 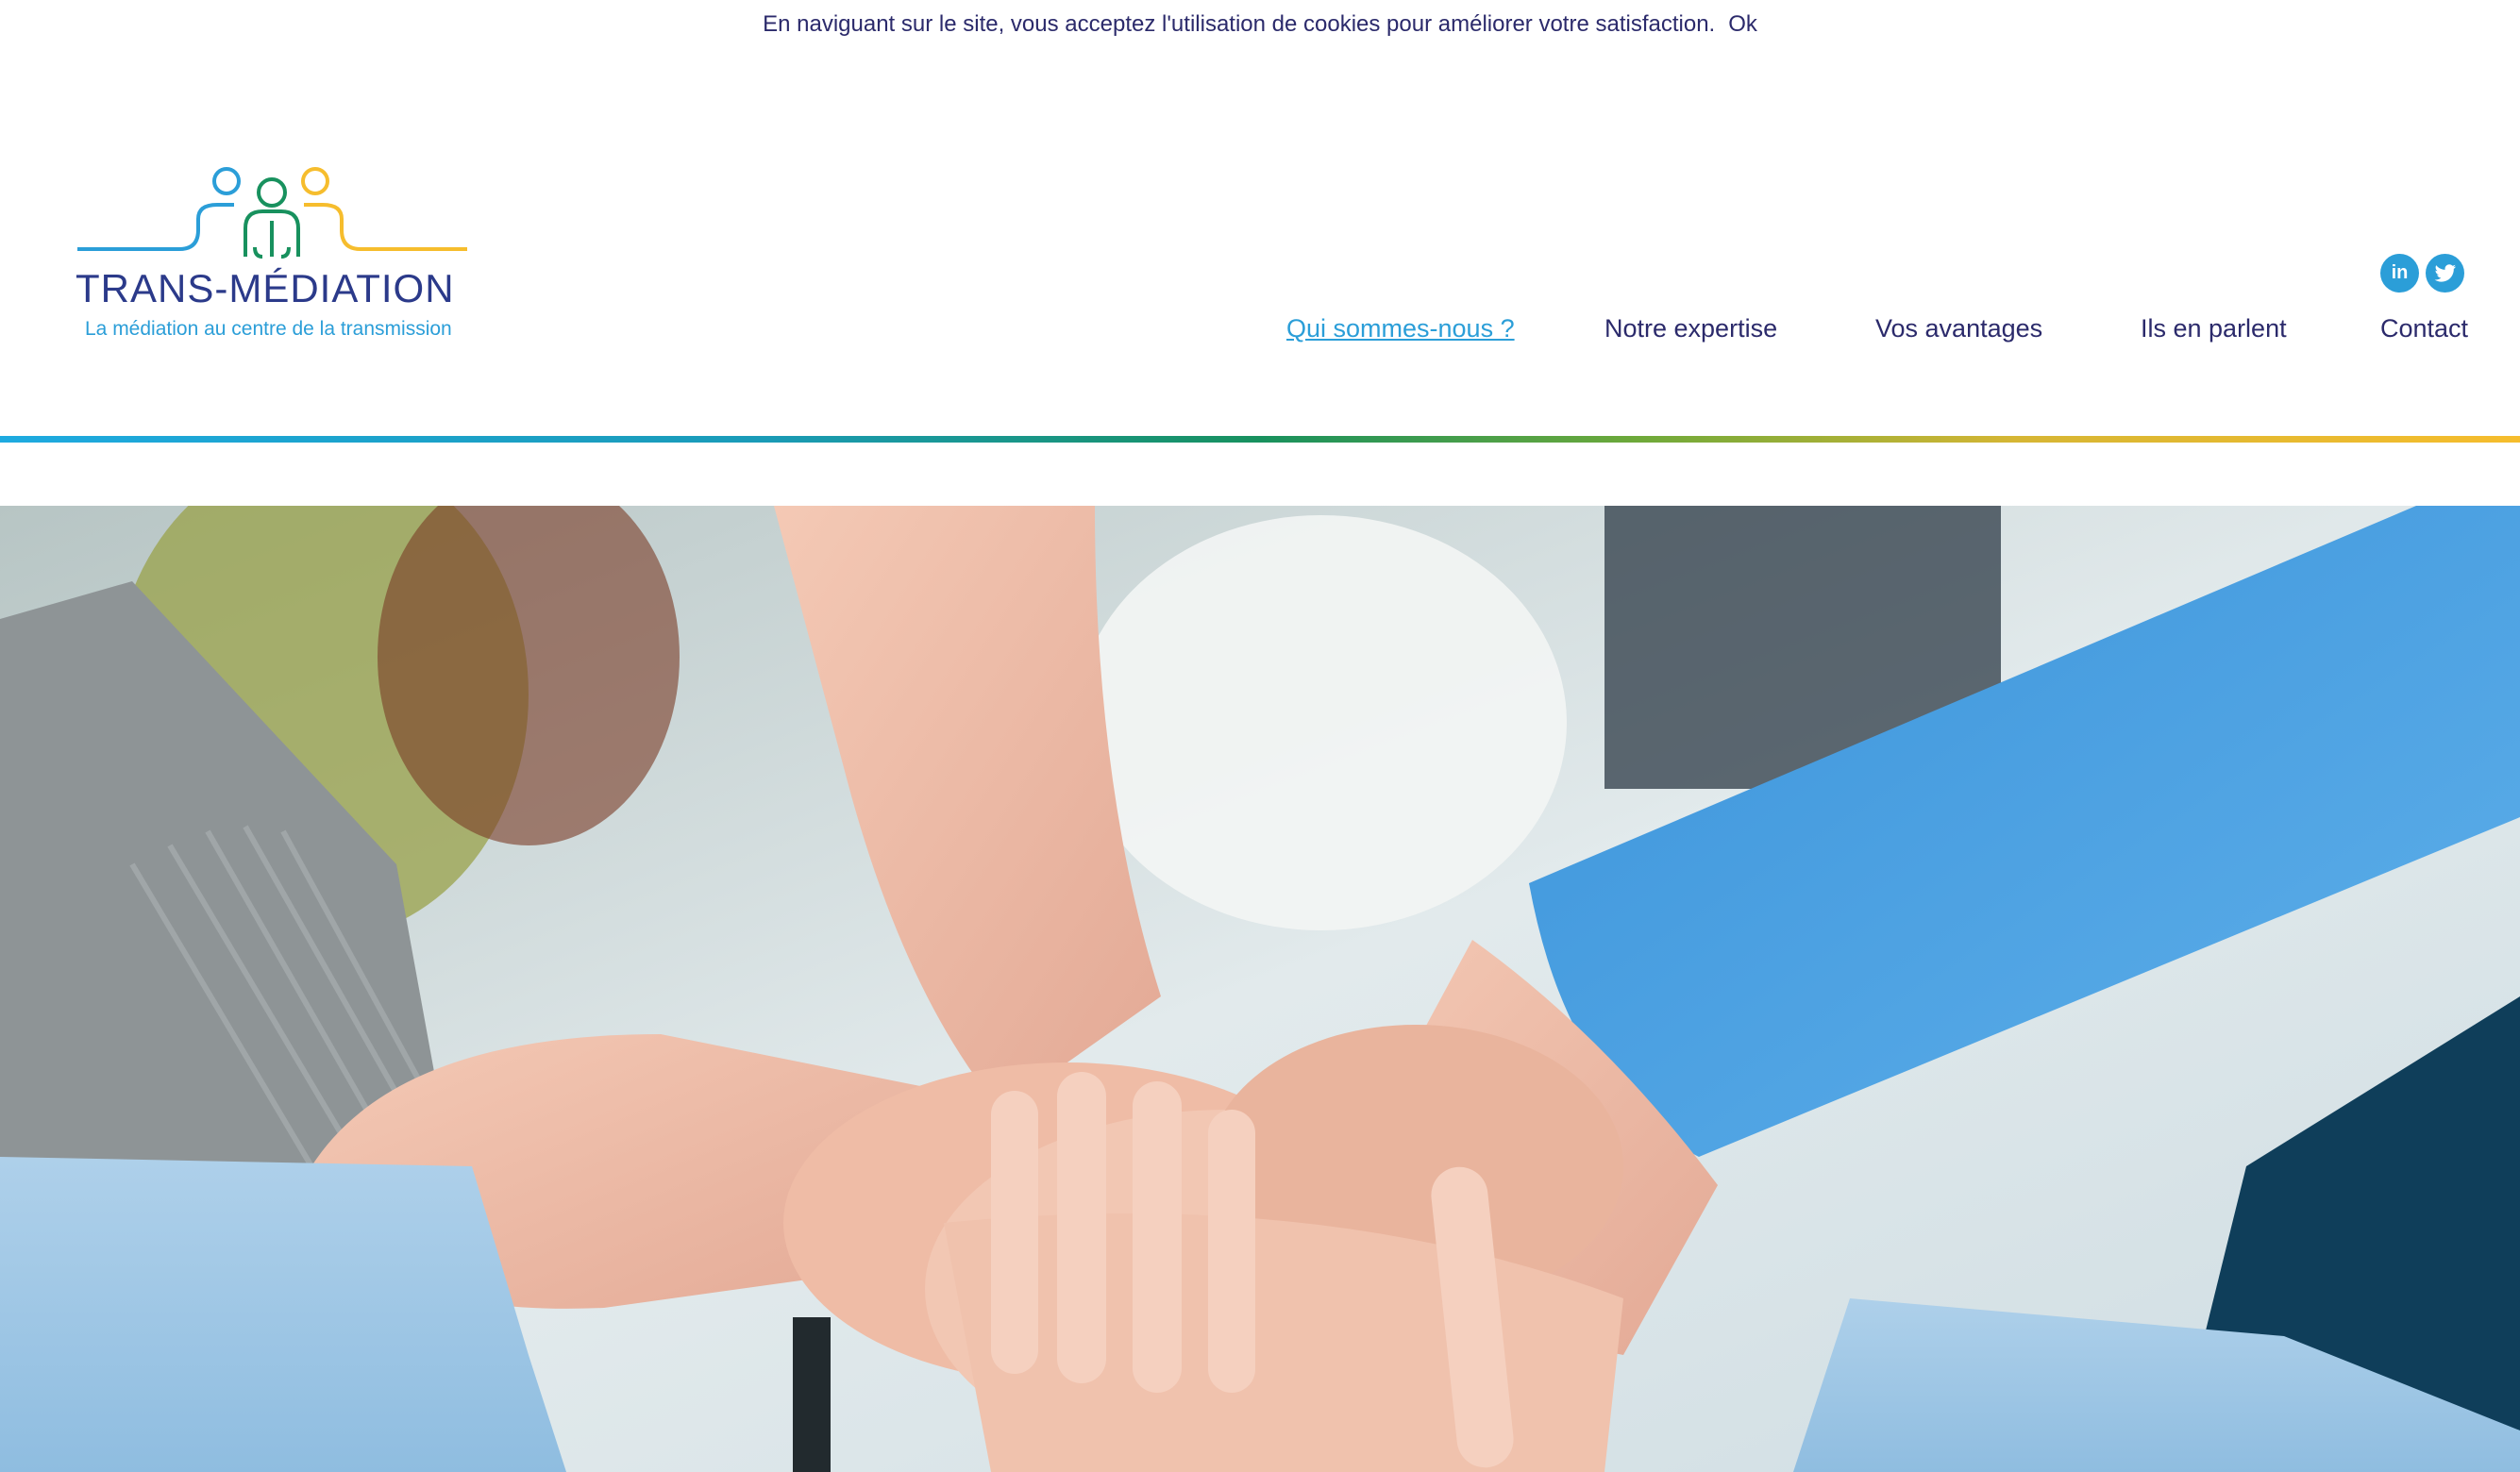 I want to click on linkedin-label: in, so click(x=2400, y=272).